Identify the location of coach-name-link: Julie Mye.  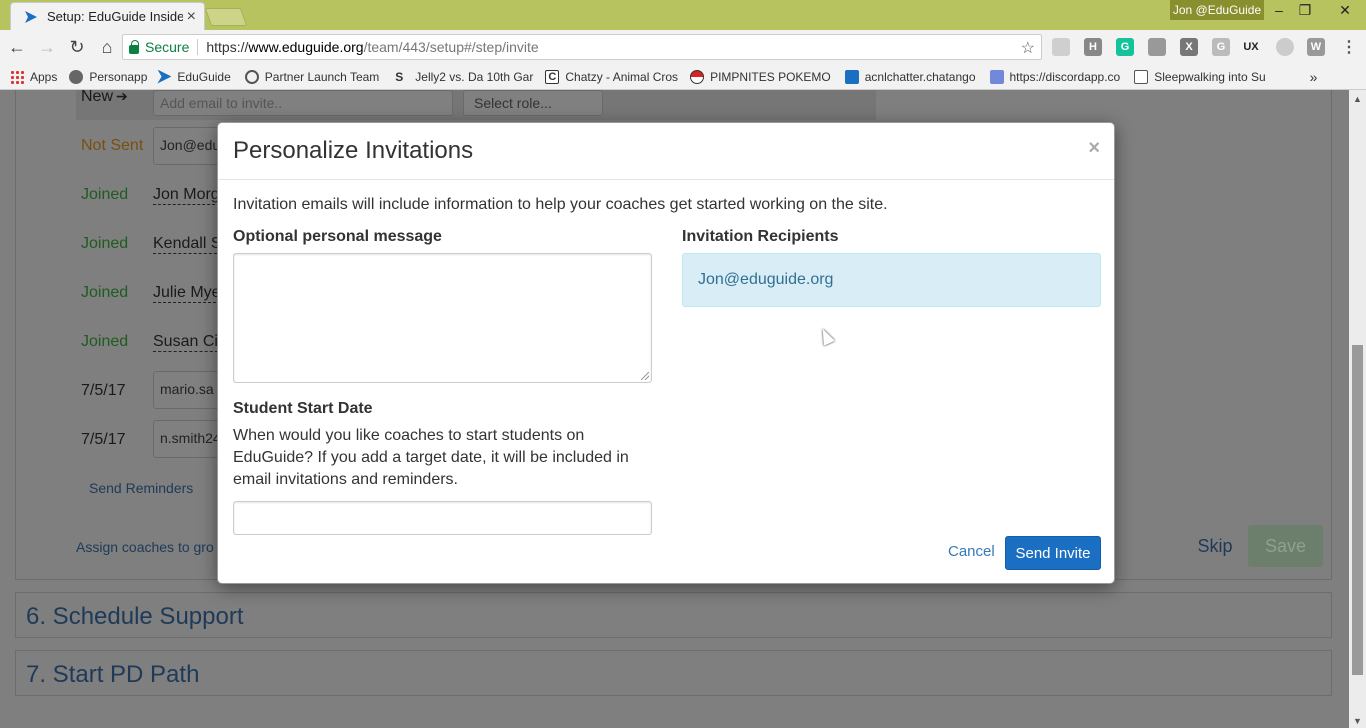
(187, 293).